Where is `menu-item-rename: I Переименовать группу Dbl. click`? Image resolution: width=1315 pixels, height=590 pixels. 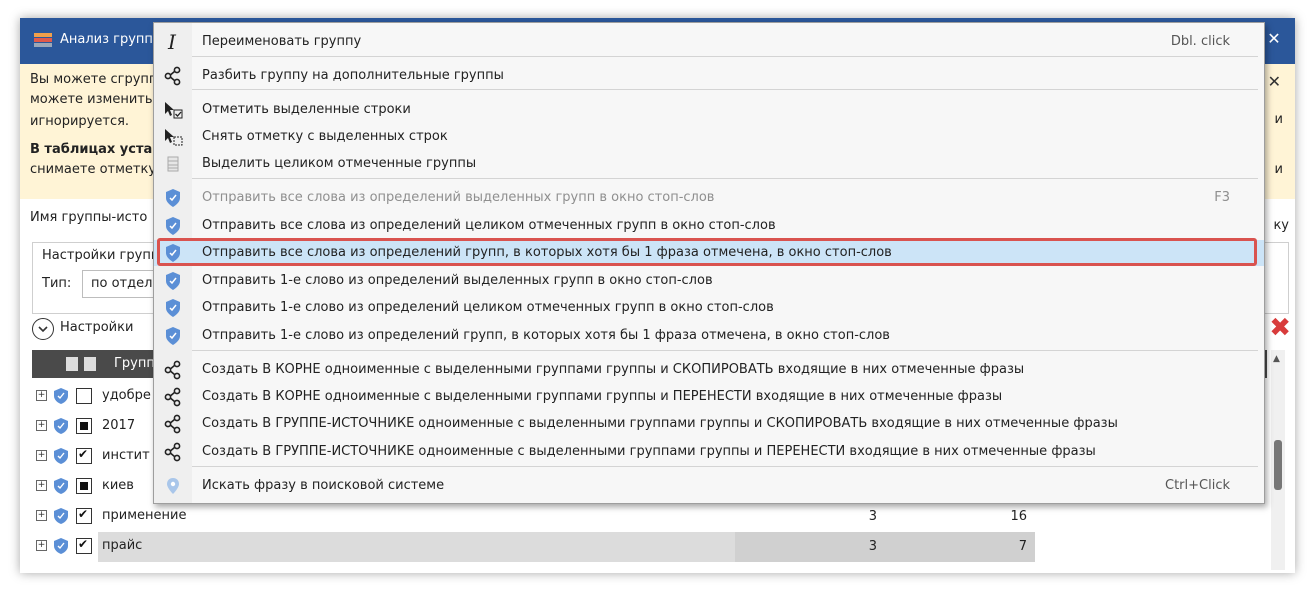
menu-item-rename: I Переименовать группу Dbl. click is located at coordinates (709, 42).